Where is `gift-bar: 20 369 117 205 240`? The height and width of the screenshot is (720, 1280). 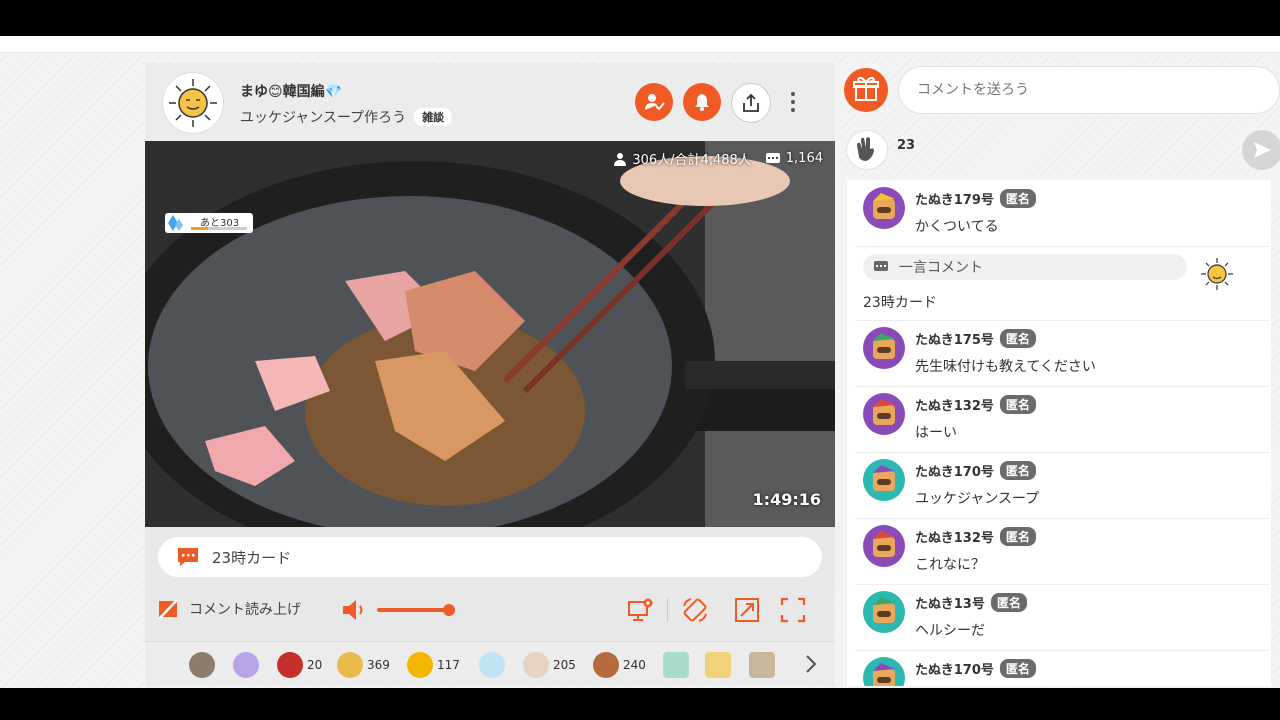
gift-bar: 20 369 117 205 240 is located at coordinates (490, 663).